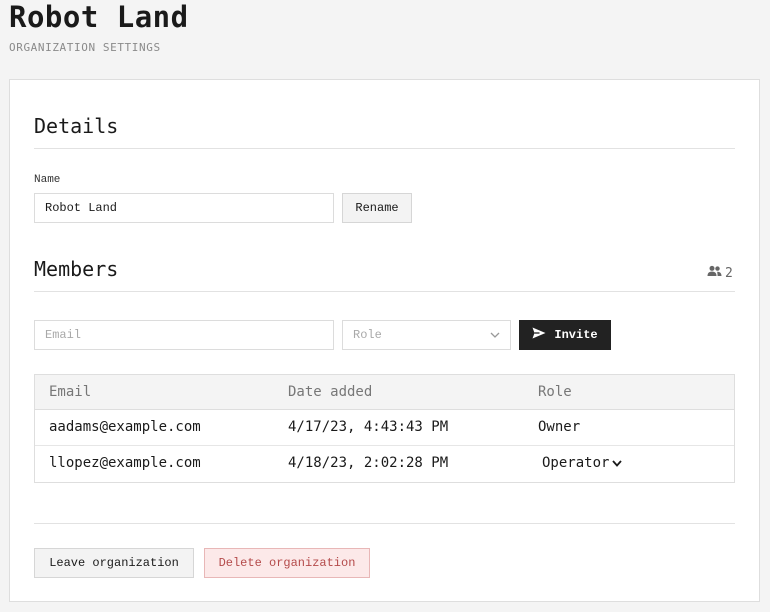  What do you see at coordinates (576, 335) in the screenshot?
I see `invite-button-label: Invite` at bounding box center [576, 335].